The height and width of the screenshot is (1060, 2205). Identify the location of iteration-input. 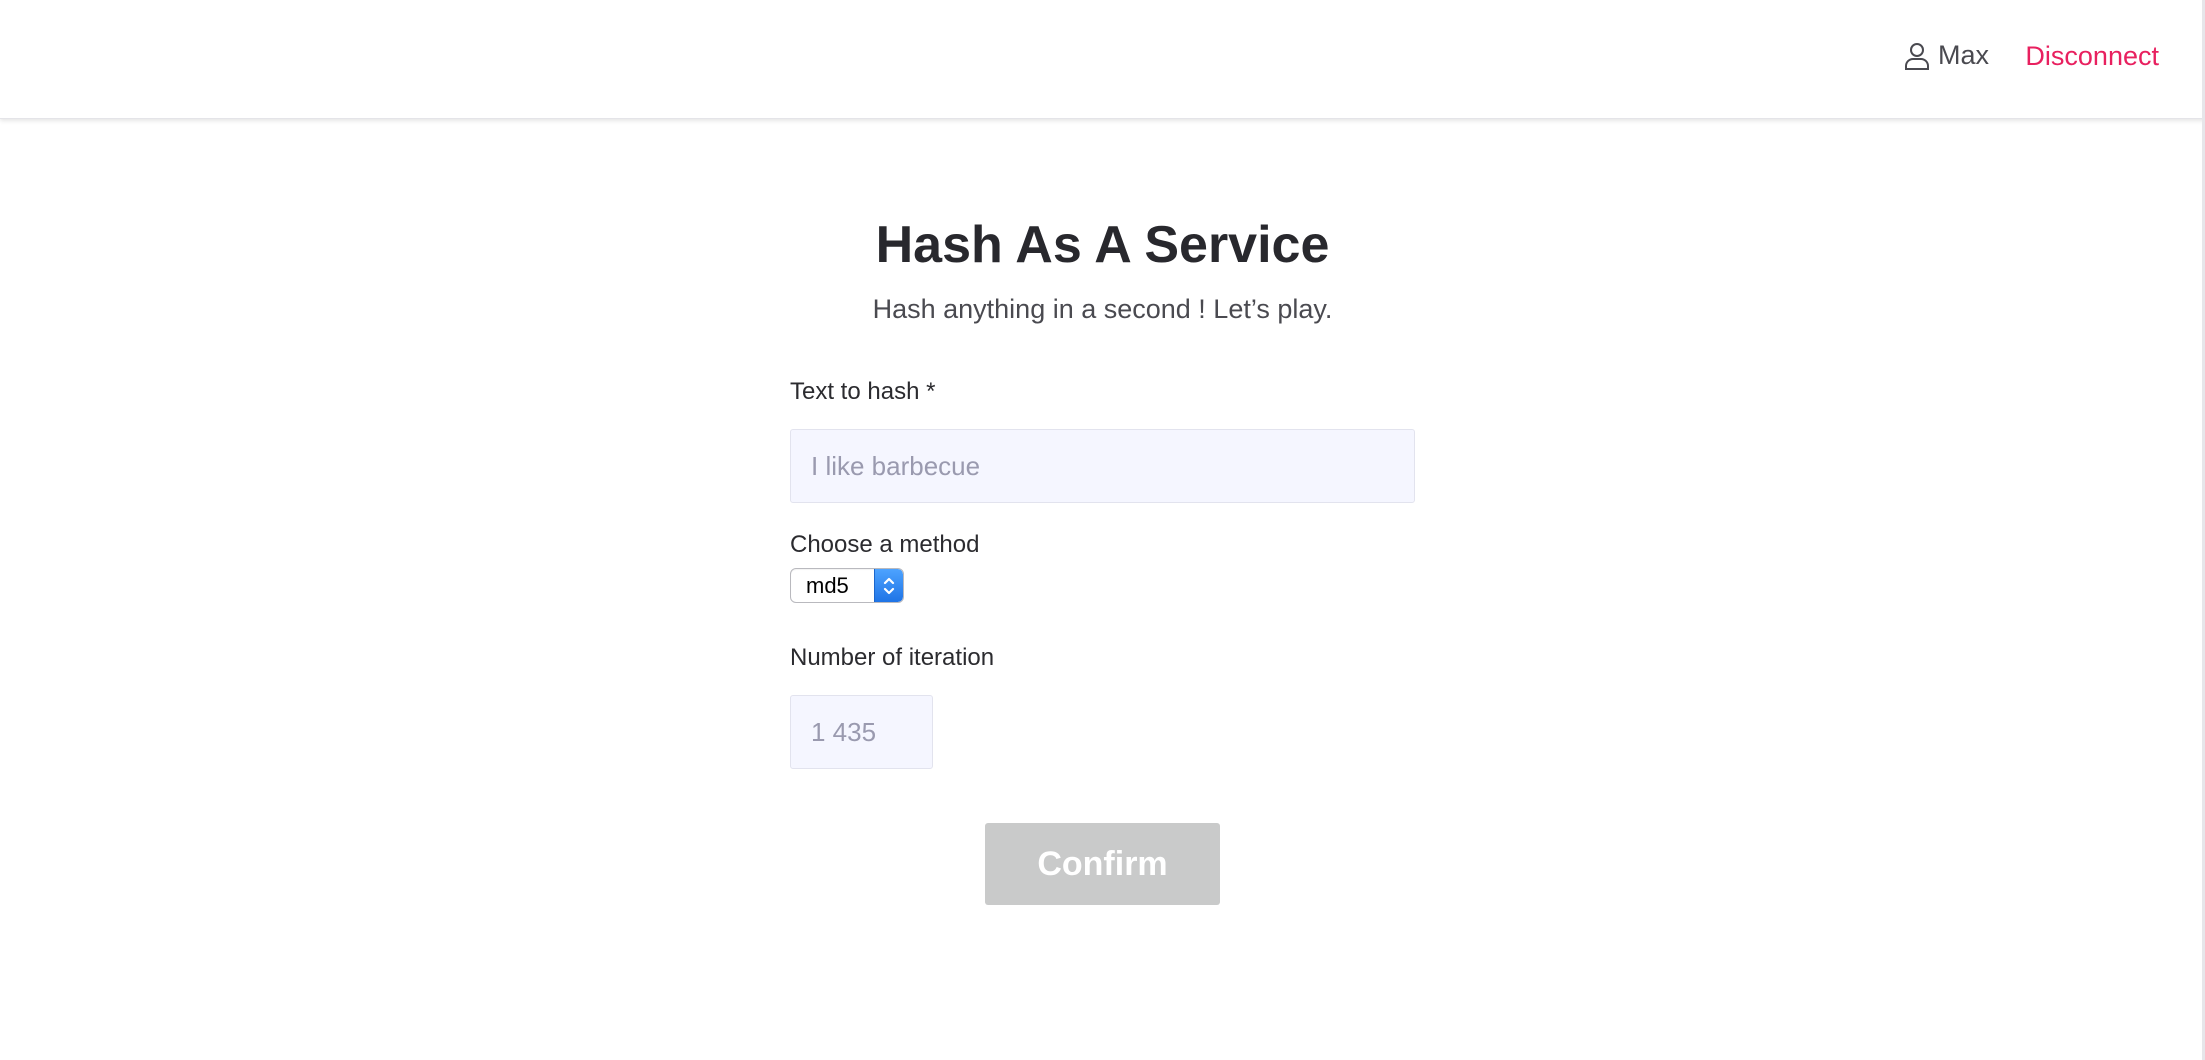
(861, 732).